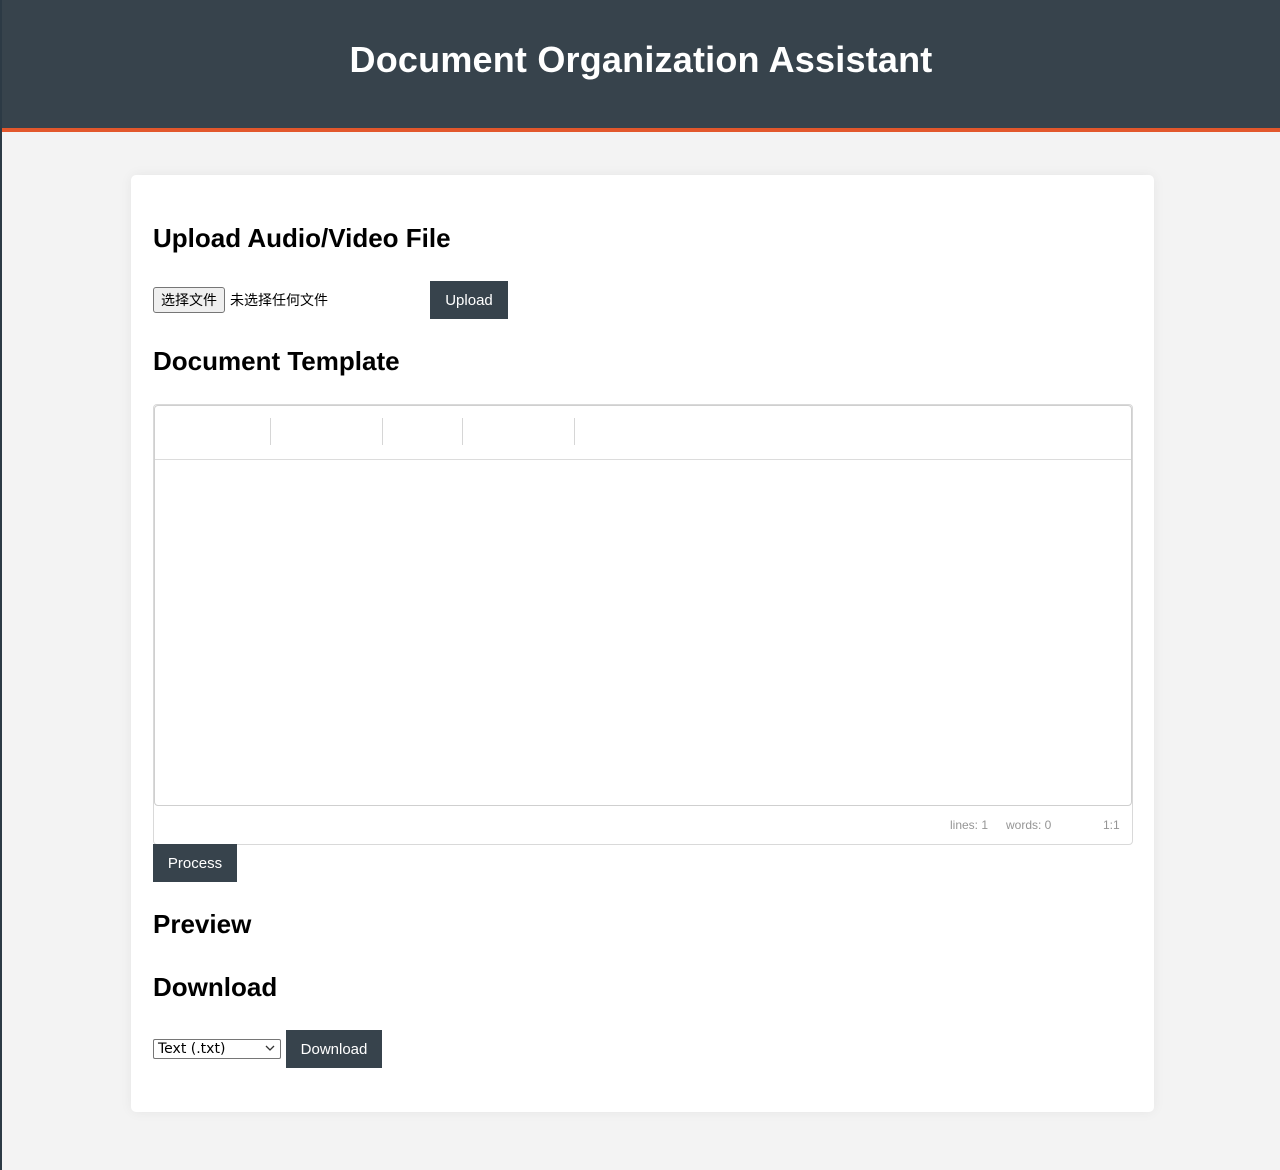 This screenshot has width=1280, height=1170. I want to click on preview-section-title: Preview, so click(202, 924).